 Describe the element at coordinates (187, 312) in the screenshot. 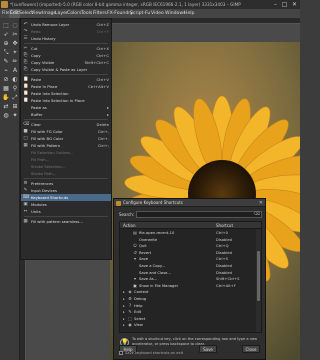

I see `shortcut-row-edit: ▸ ✎ Edit` at that location.